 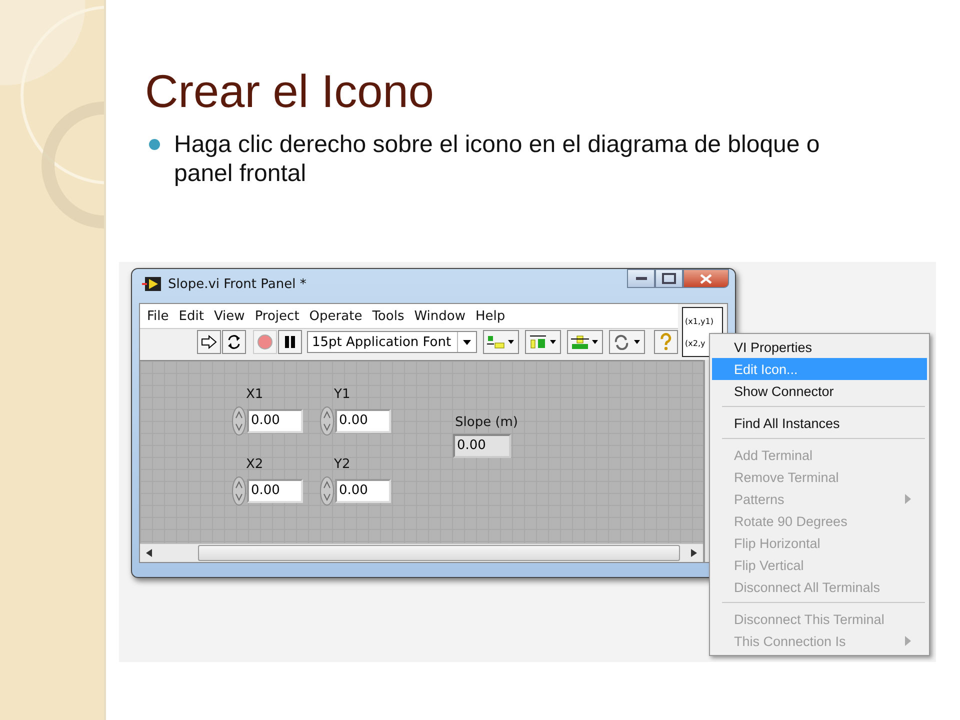 What do you see at coordinates (440, 316) in the screenshot?
I see `menu-item: Window` at bounding box center [440, 316].